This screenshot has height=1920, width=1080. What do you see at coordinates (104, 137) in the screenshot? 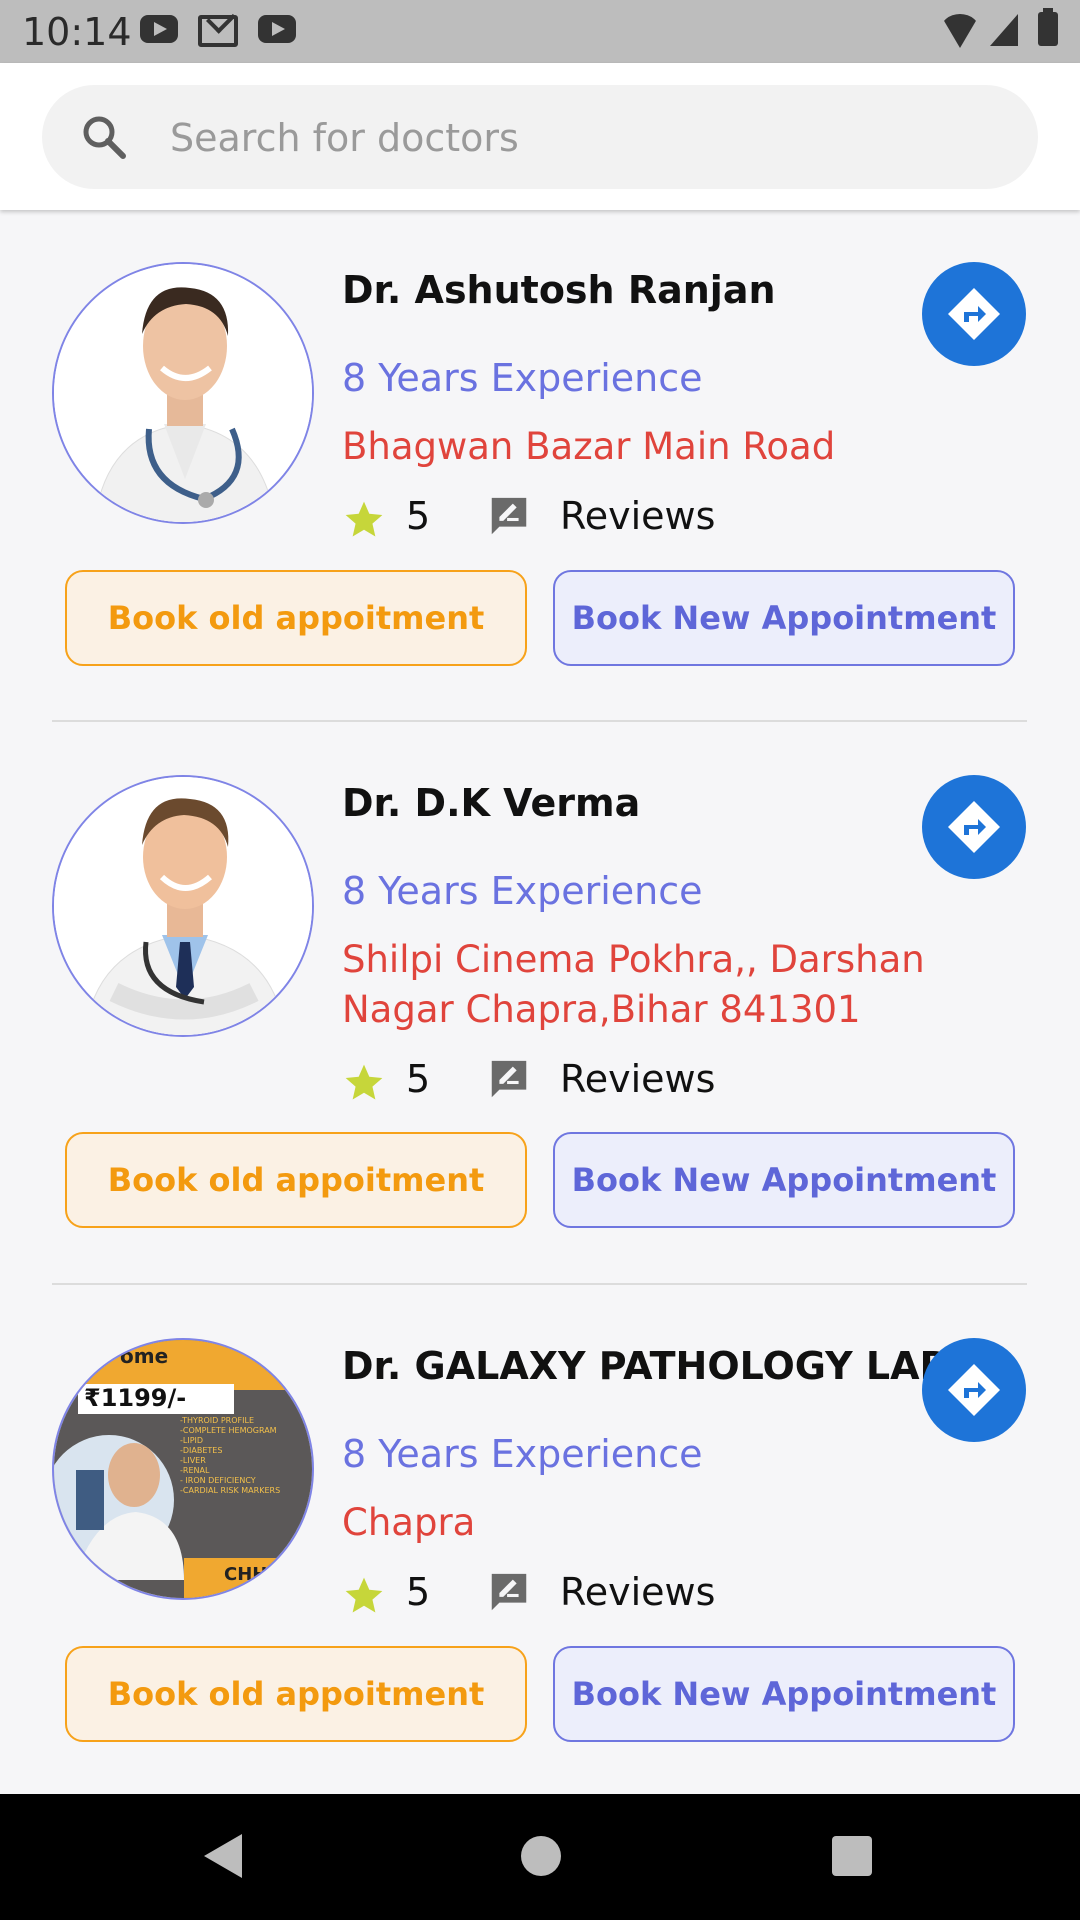
I see `search-icon` at bounding box center [104, 137].